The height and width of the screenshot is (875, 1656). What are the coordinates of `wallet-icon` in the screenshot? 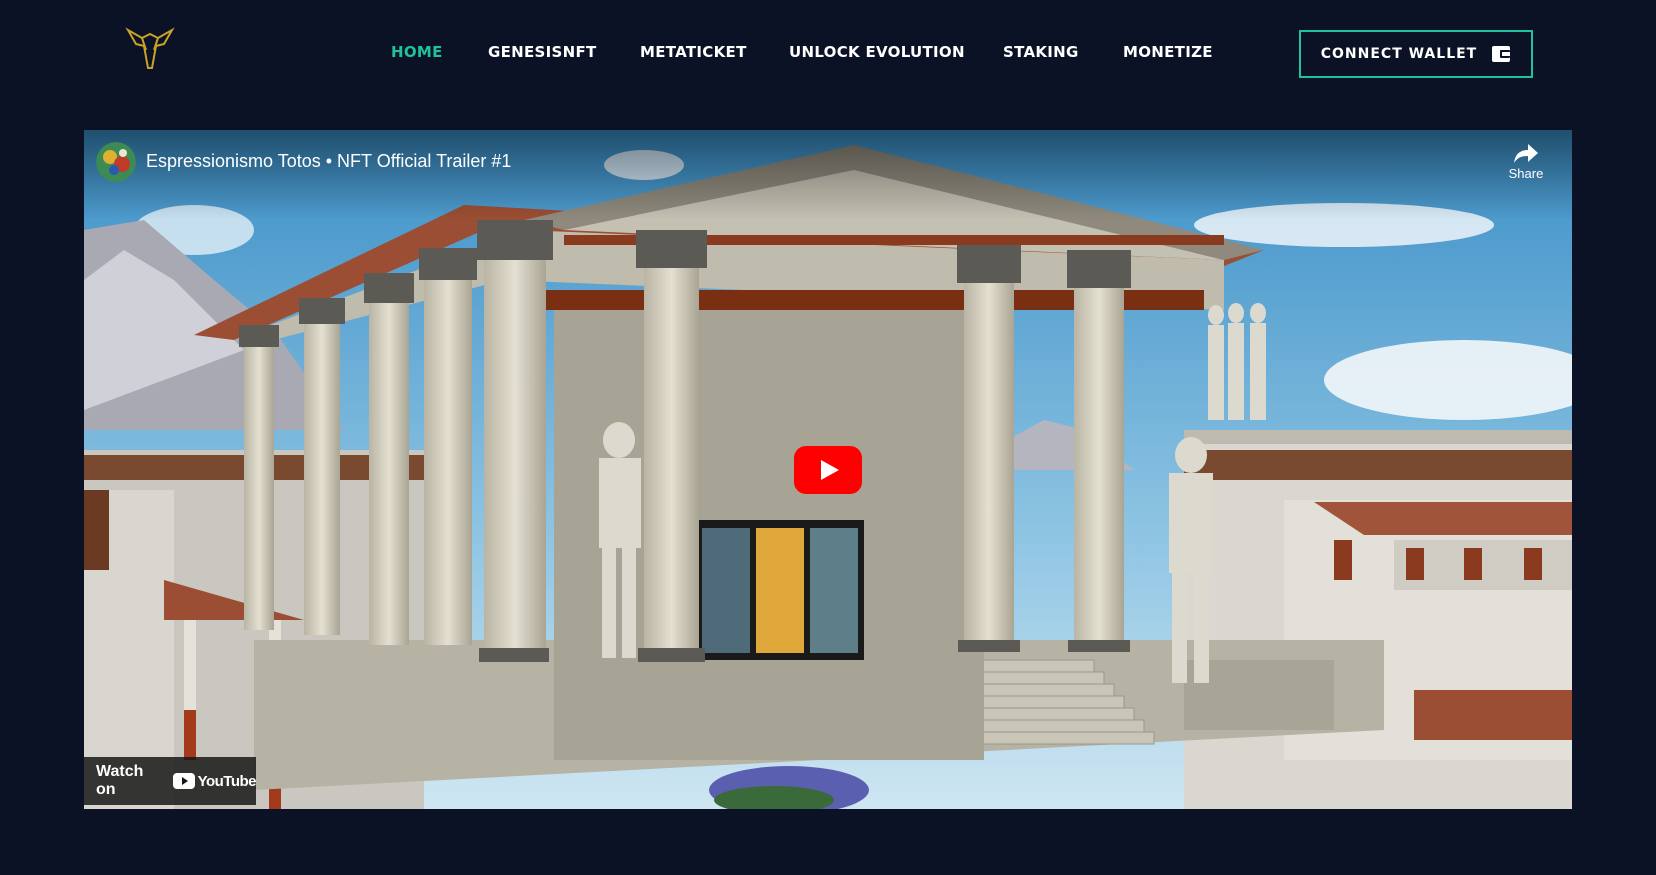 It's located at (1501, 54).